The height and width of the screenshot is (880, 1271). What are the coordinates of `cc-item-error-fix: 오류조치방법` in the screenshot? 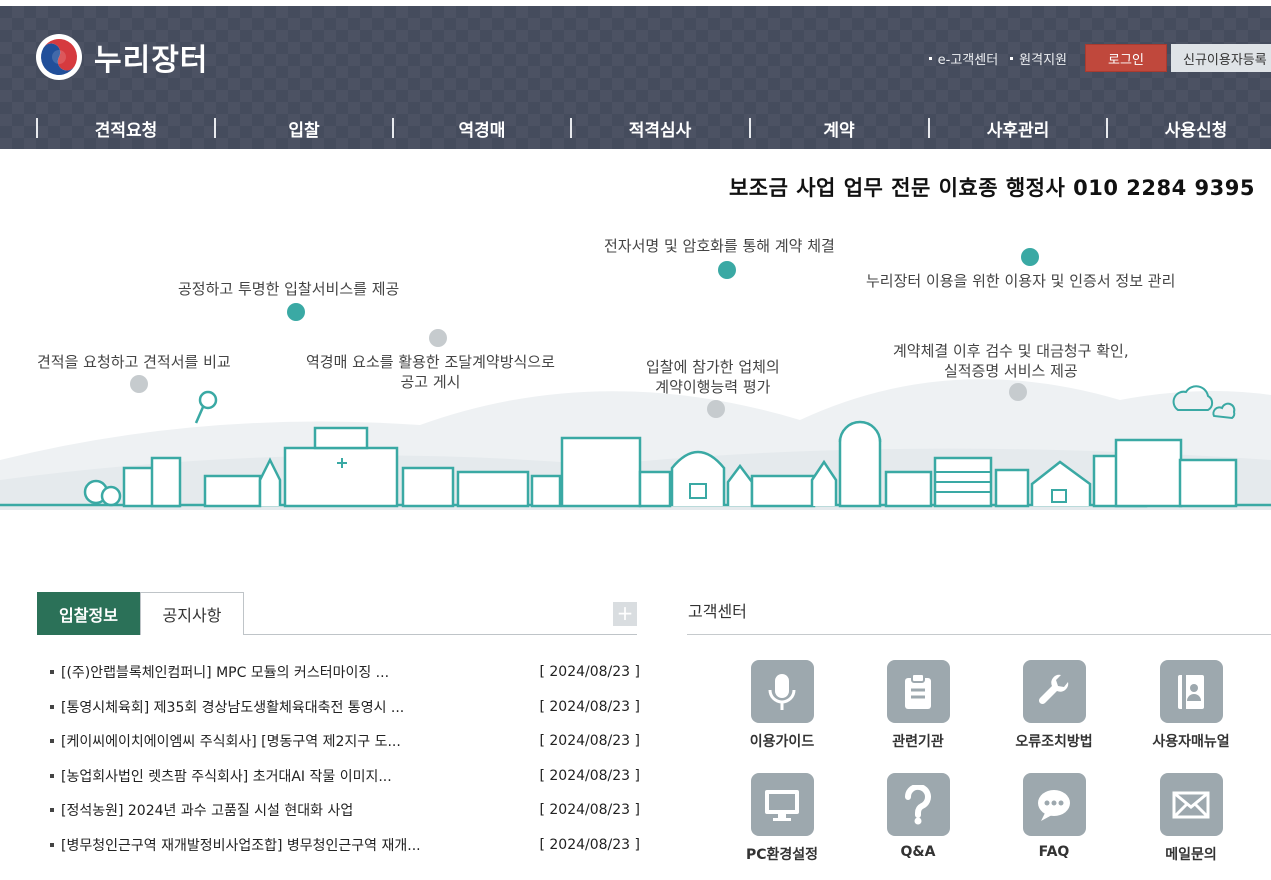 It's located at (1054, 705).